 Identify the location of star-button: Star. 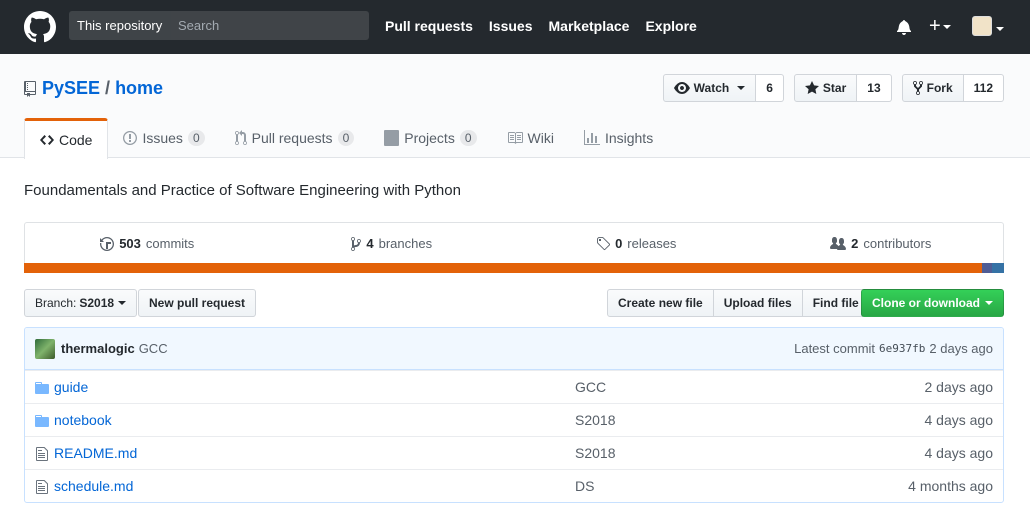
(825, 88).